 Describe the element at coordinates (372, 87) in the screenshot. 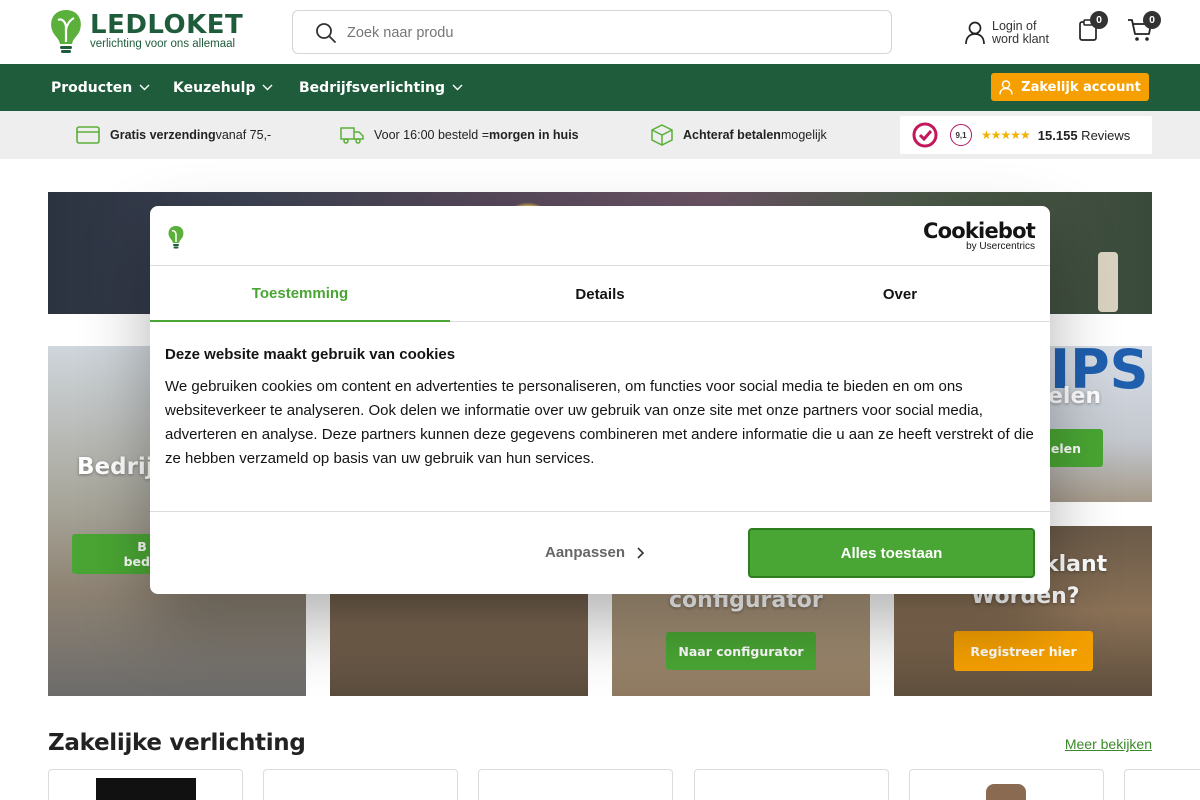

I see `nav-label: Bedrijfsverlichting` at that location.